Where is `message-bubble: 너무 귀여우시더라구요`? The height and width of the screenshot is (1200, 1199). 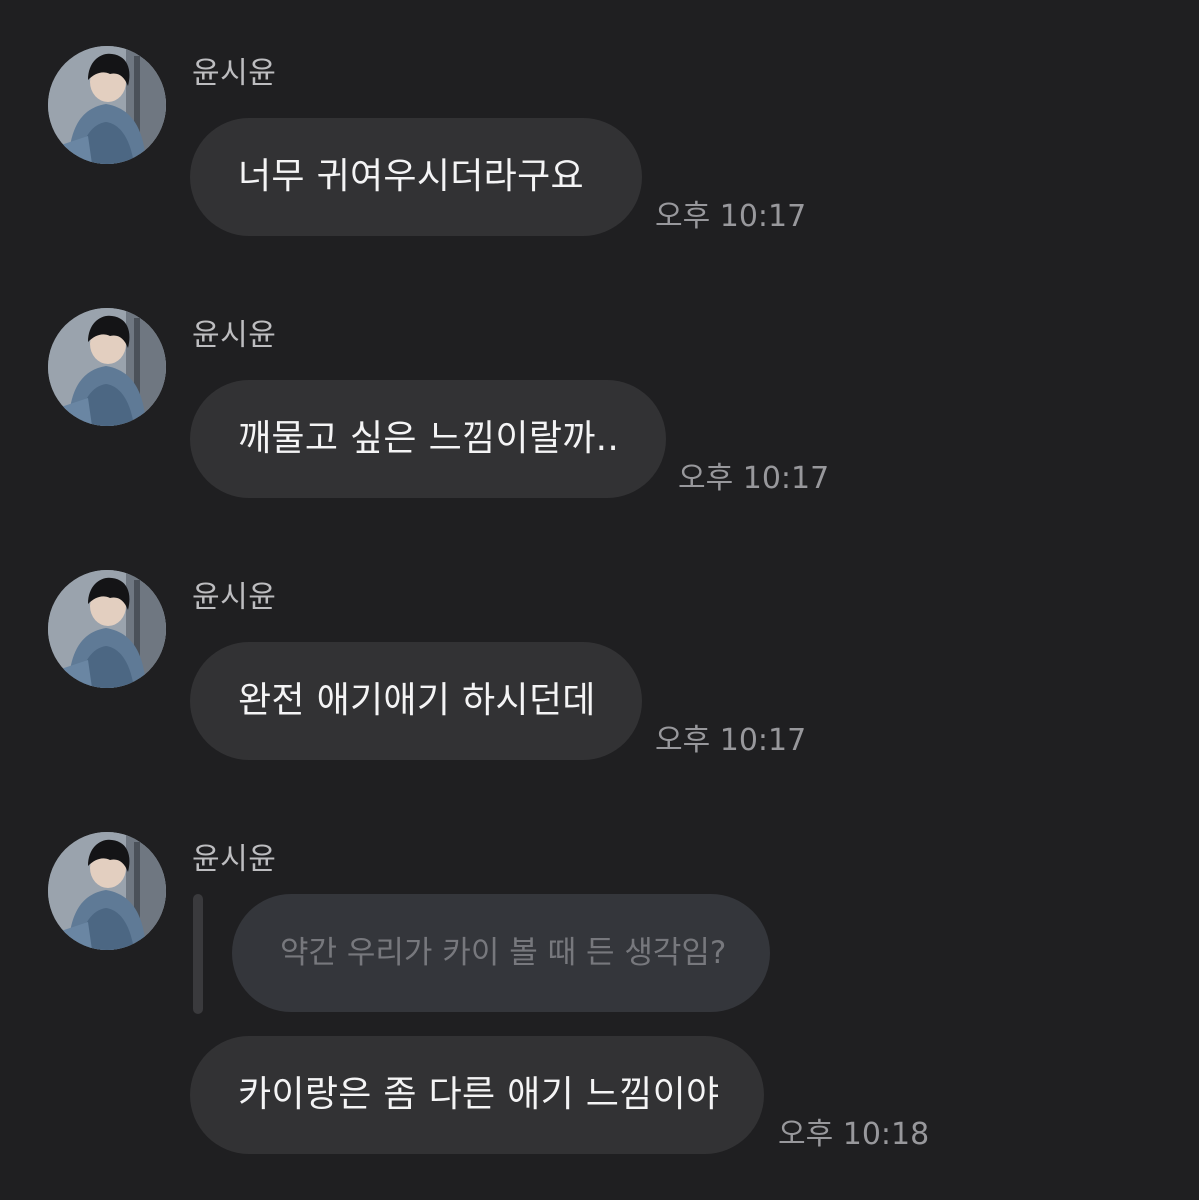
message-bubble: 너무 귀여우시더라구요 is located at coordinates (416, 177).